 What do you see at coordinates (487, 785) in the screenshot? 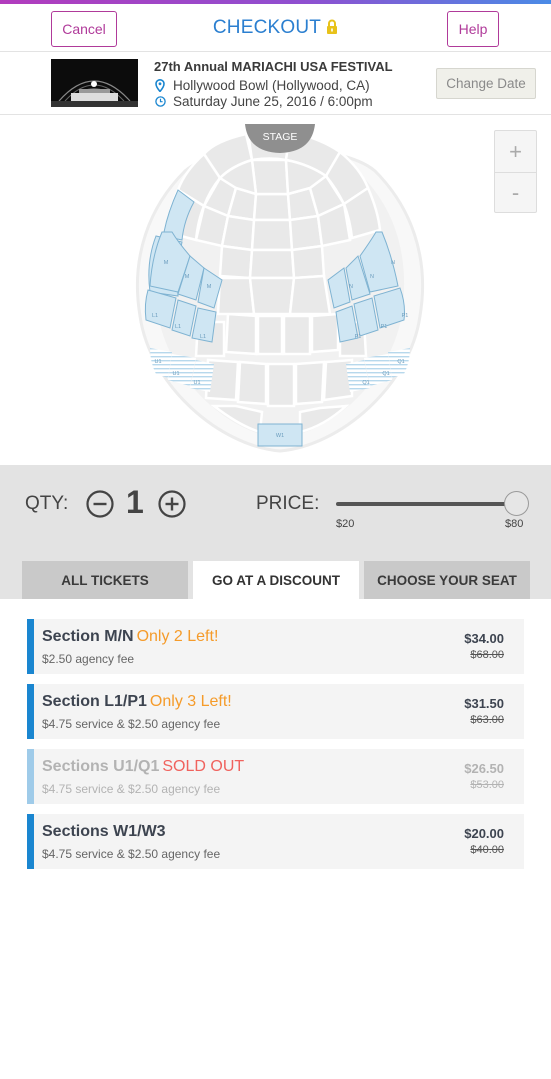
I see `listing-original-price: $53.00` at bounding box center [487, 785].